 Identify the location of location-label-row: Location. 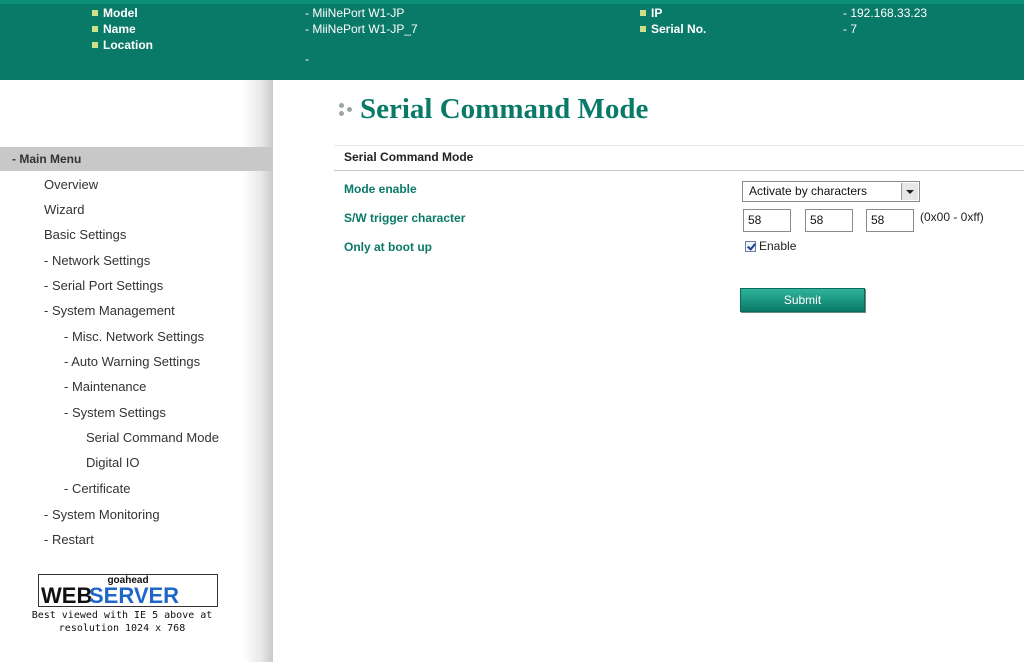
(122, 45).